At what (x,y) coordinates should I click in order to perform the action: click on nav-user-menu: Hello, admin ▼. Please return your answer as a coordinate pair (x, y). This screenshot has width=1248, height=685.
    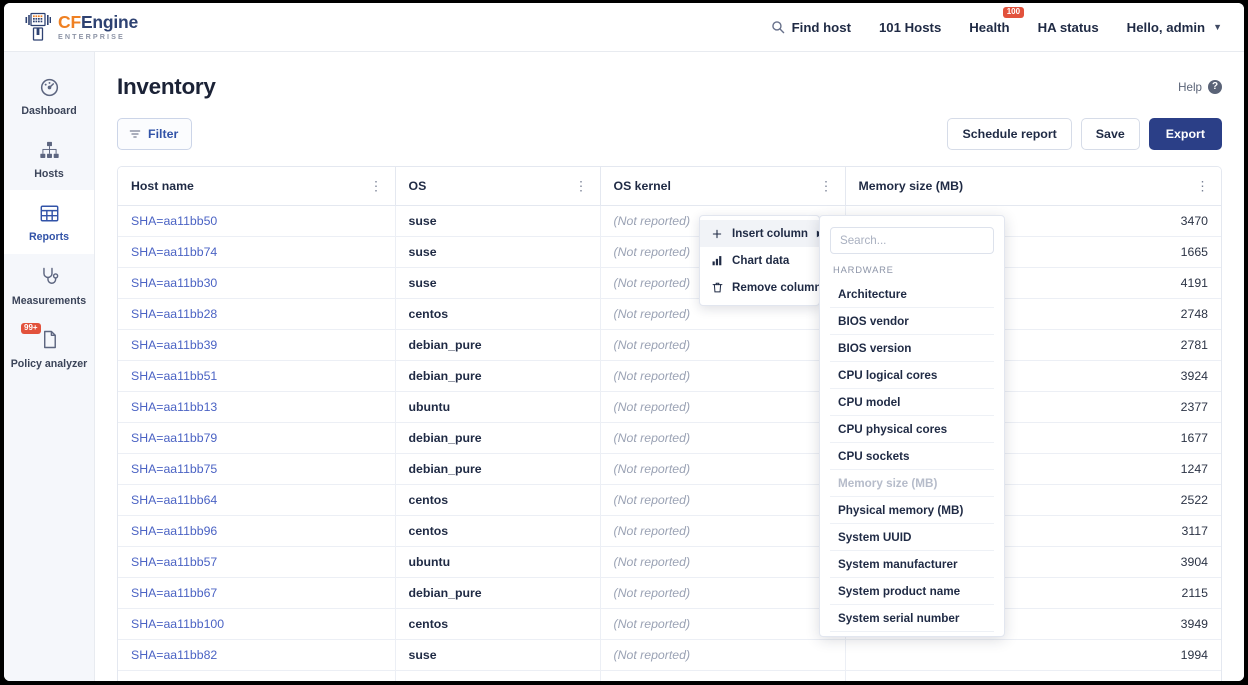
    Looking at the image, I should click on (1174, 27).